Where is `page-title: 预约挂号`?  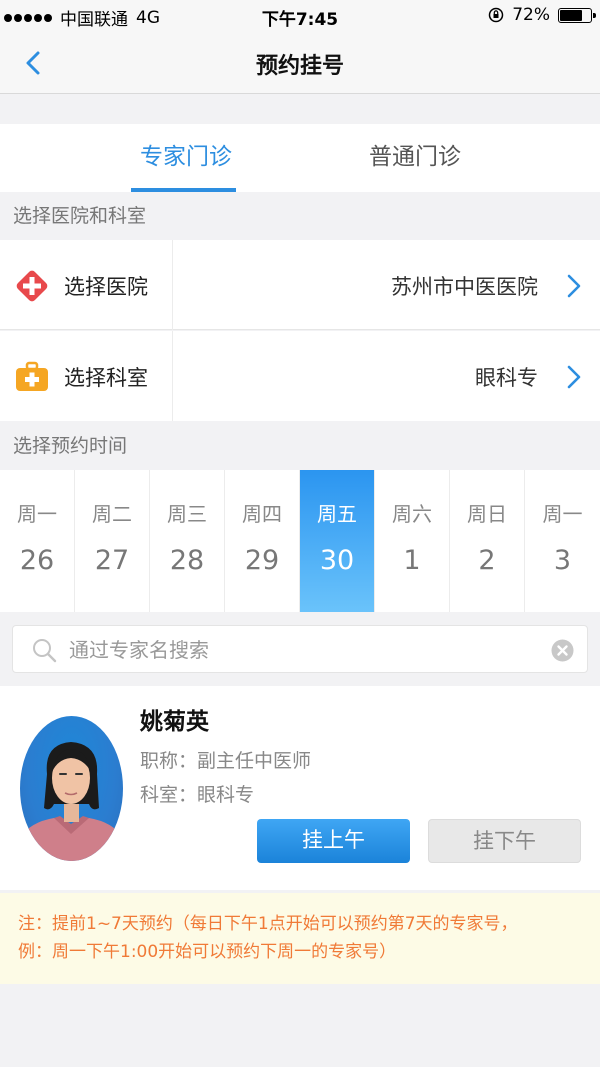 page-title: 预约挂号 is located at coordinates (299, 66).